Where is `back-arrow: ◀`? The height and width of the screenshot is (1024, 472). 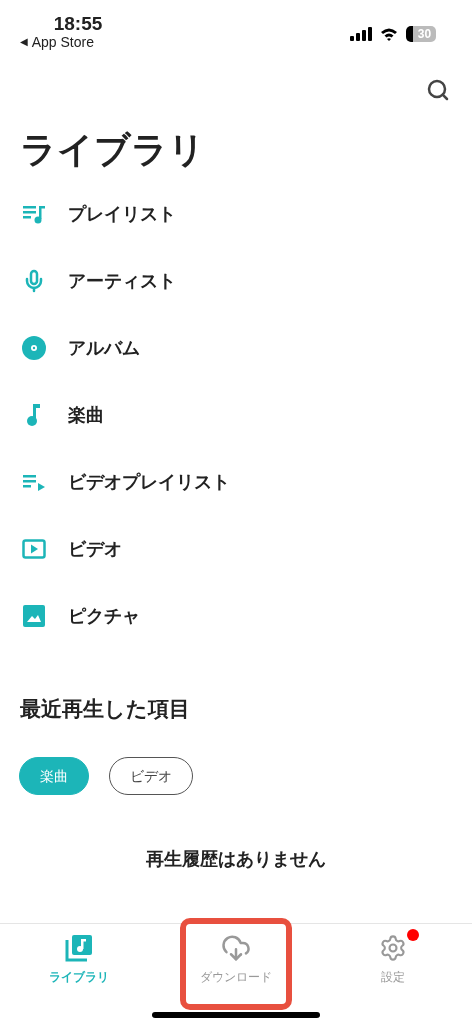
back-arrow: ◀ is located at coordinates (24, 42).